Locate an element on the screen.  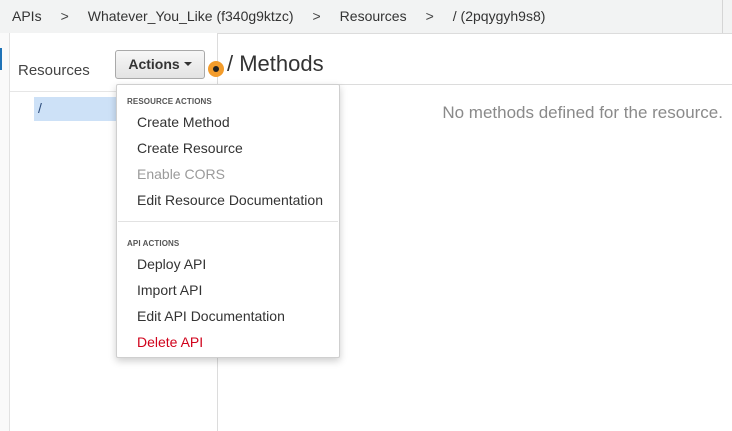
breadcrumb-resources: Resources is located at coordinates (373, 16).